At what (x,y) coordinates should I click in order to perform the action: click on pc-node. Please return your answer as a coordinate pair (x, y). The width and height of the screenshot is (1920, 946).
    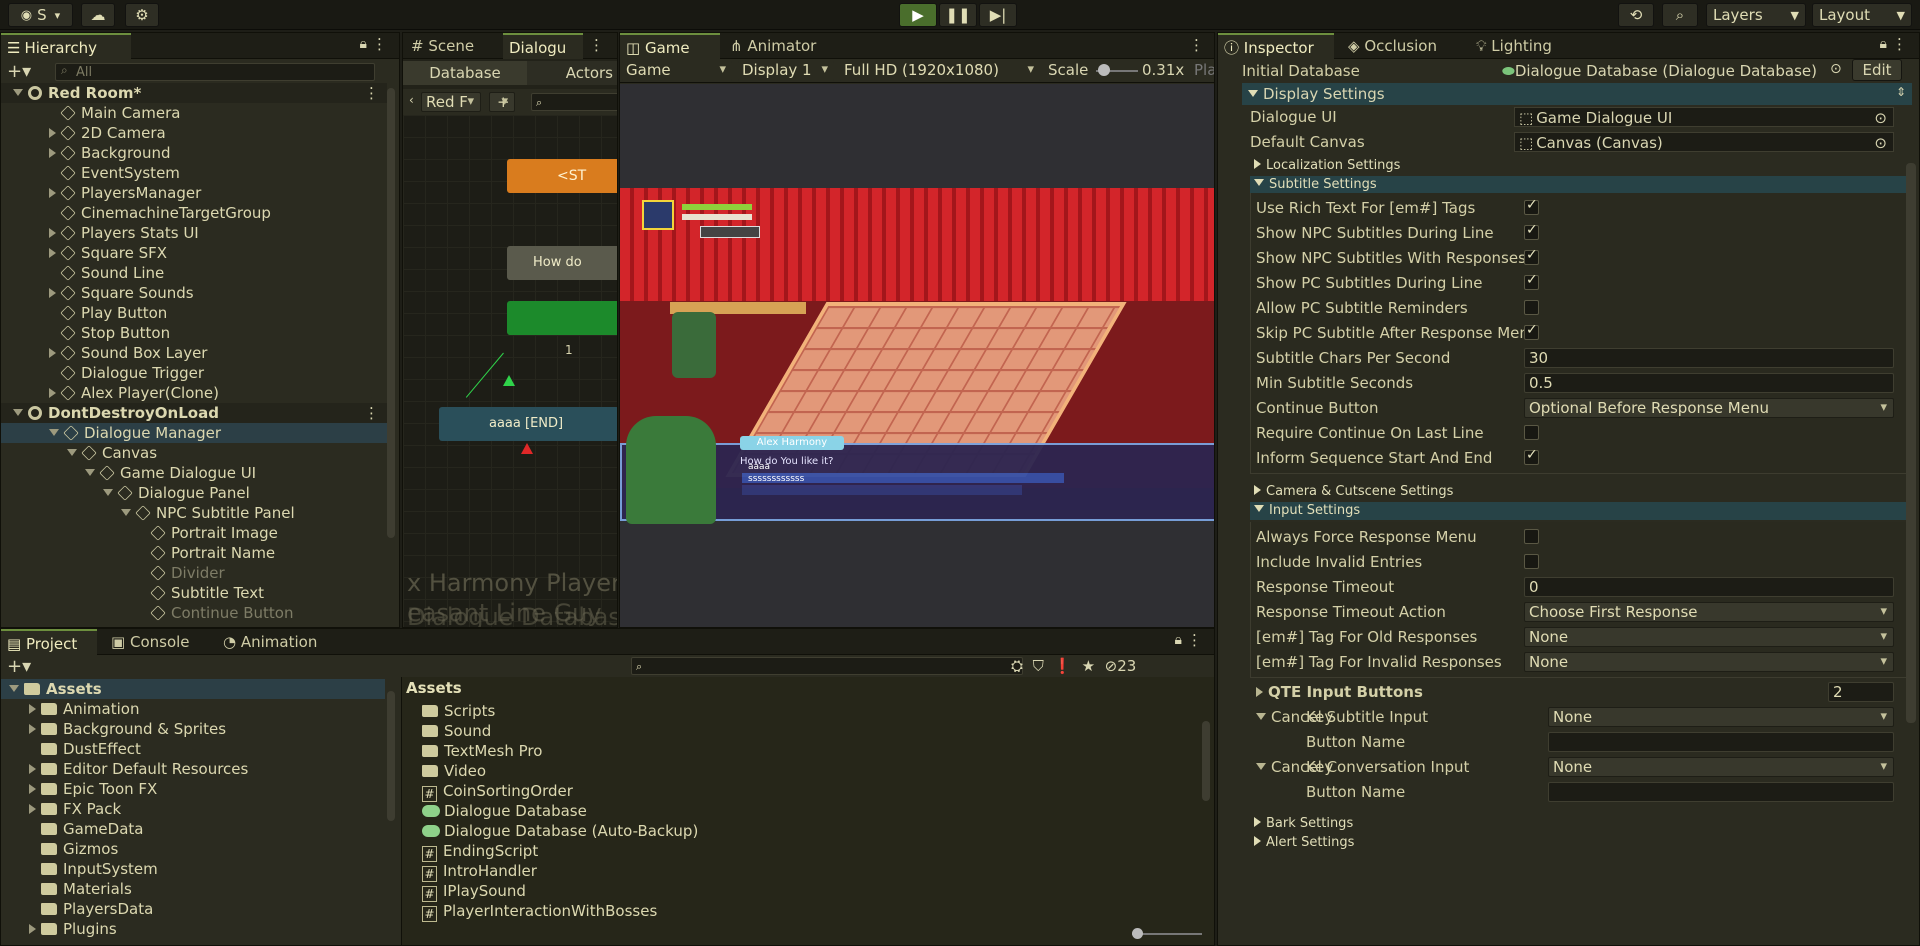
    Looking at the image, I should click on (562, 318).